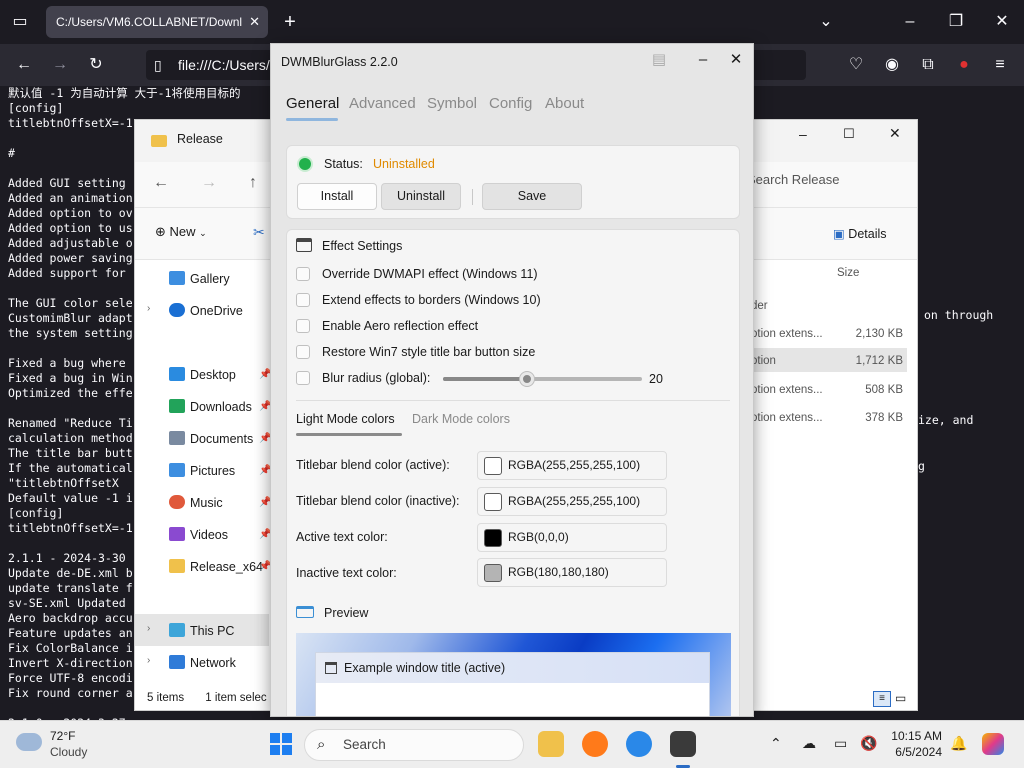 Image resolution: width=1024 pixels, height=768 pixels. Describe the element at coordinates (20, 22) in the screenshot. I see `tab-list-icon: ▭` at that location.